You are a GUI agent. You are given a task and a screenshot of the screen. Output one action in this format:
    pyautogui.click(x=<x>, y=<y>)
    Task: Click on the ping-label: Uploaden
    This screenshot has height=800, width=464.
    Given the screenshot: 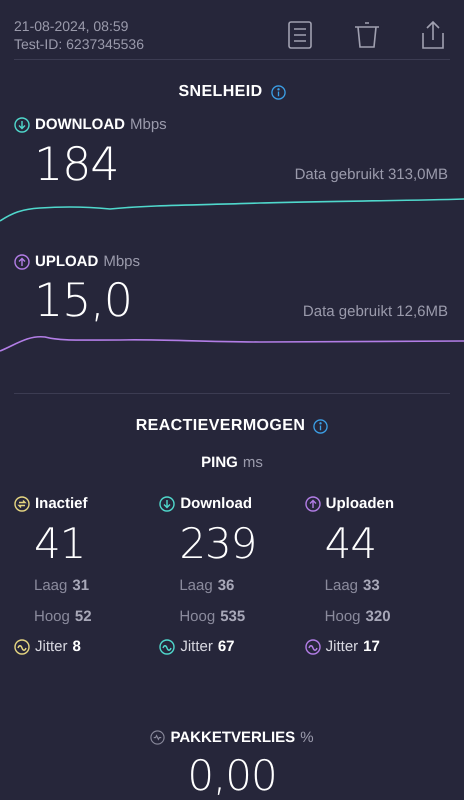 What is the action you would take?
    pyautogui.click(x=360, y=504)
    